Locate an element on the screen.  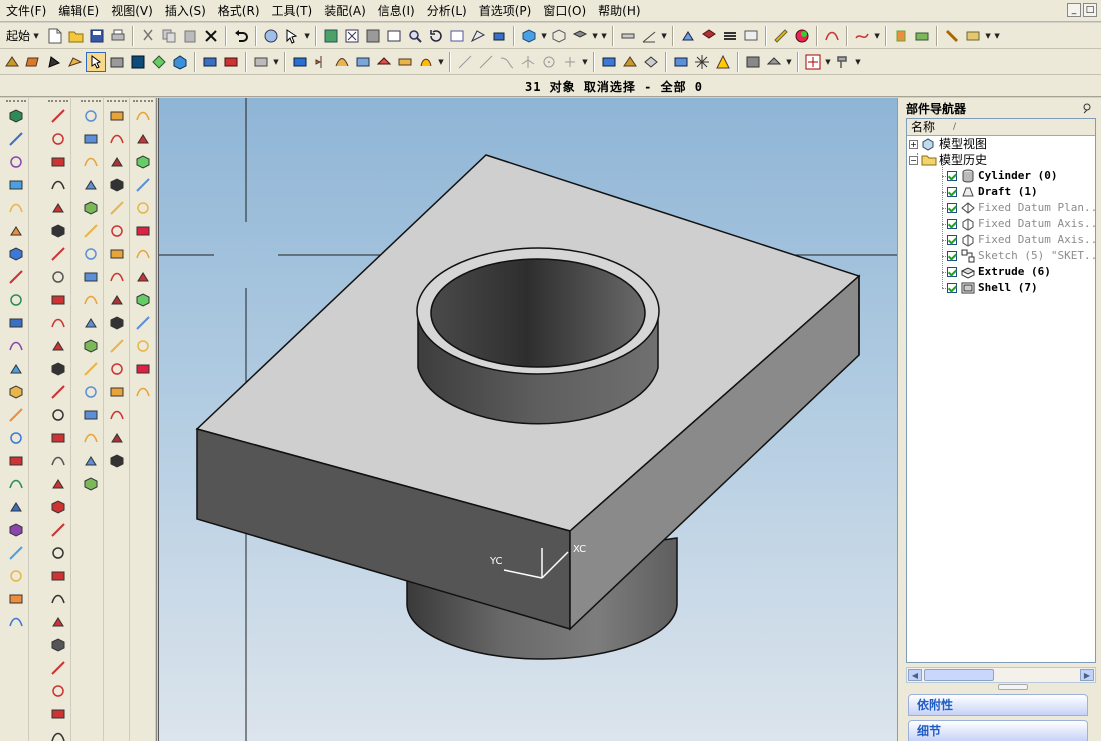
menu-tools: 工具(T) is located at coordinates (292, 11).